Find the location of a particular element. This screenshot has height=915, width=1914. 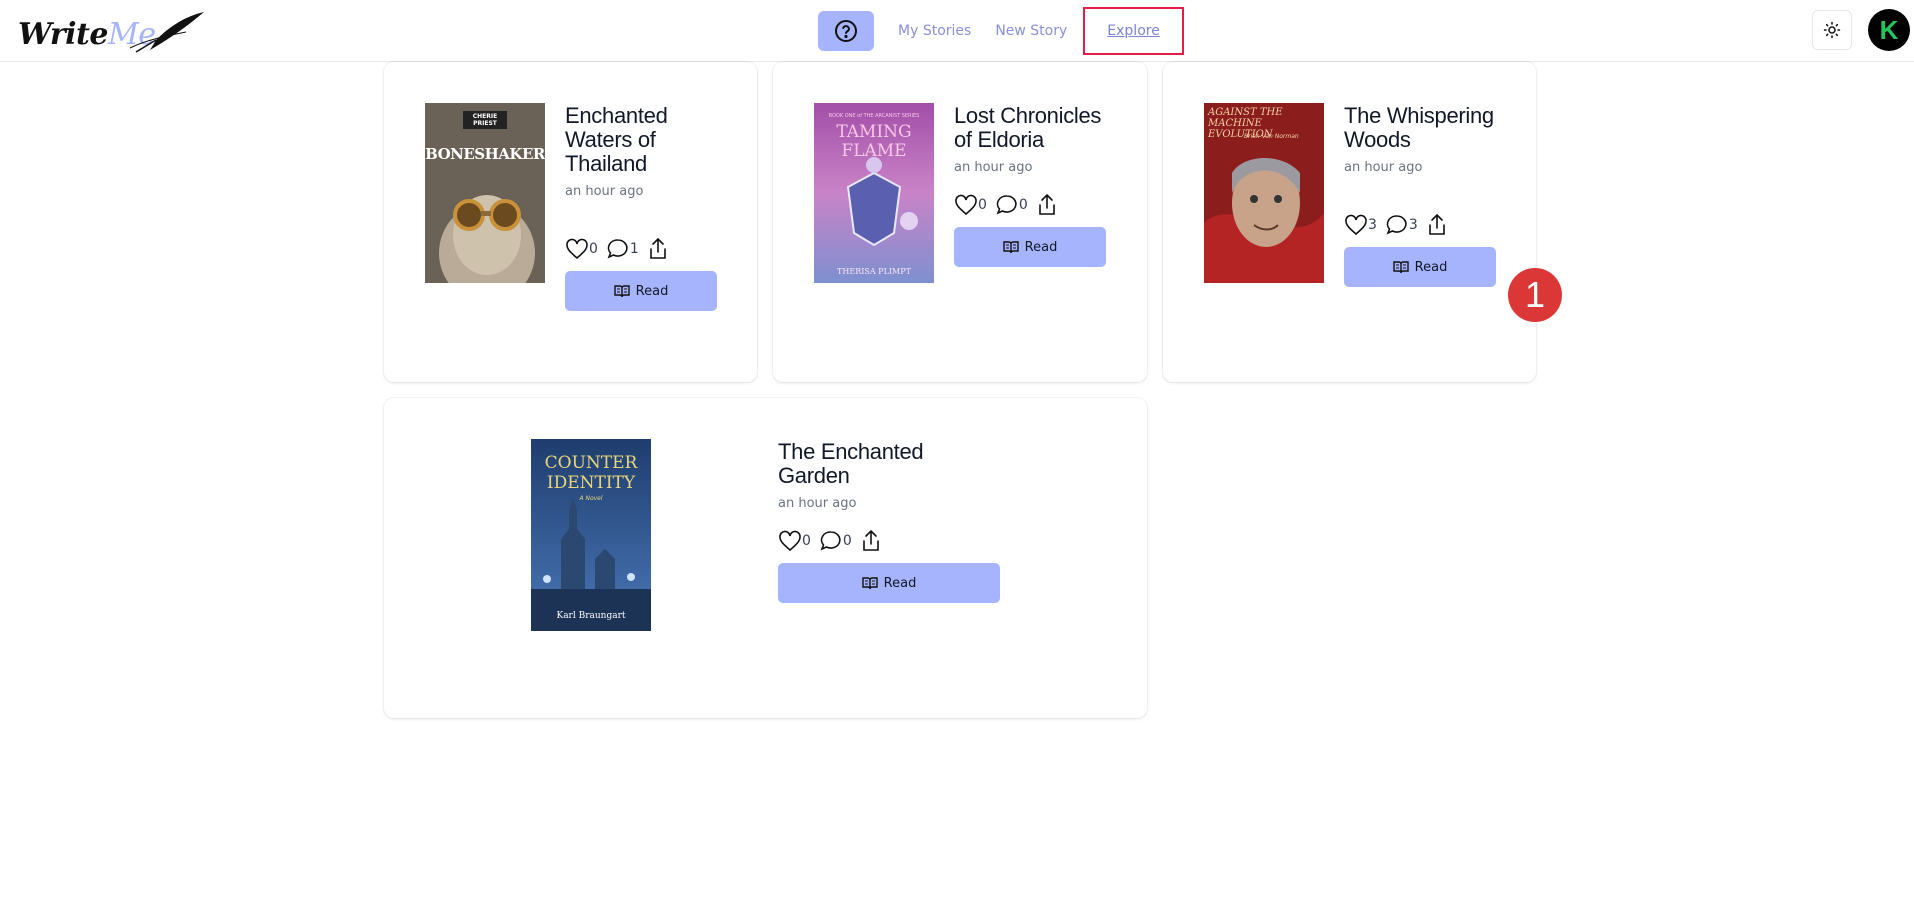

theme-toggle-button is located at coordinates (1832, 30).